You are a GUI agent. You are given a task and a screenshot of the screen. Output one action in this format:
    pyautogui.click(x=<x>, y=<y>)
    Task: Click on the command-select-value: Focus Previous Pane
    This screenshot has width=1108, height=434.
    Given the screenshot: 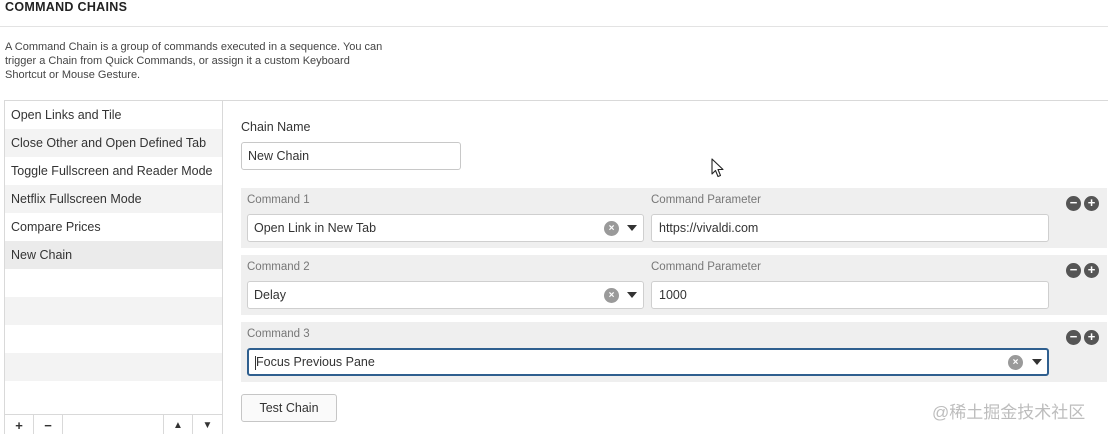 What is the action you would take?
    pyautogui.click(x=315, y=362)
    